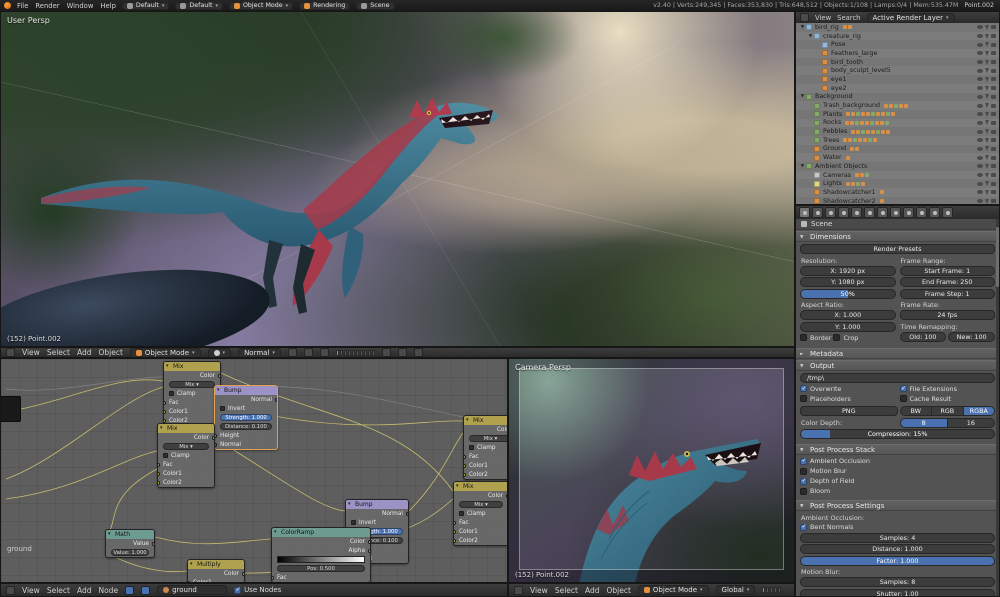  What do you see at coordinates (772, 590) in the screenshot?
I see `layer-selector` at bounding box center [772, 590].